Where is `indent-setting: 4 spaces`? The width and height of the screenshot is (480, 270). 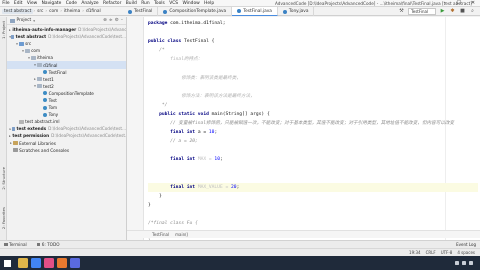 indent-setting: 4 spaces is located at coordinates (466, 252).